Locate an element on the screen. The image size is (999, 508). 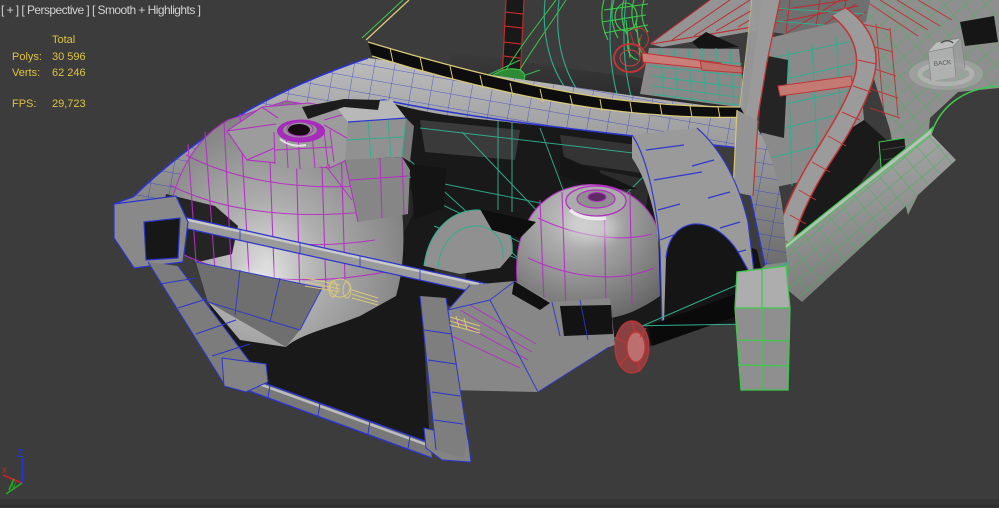
svg-text: x is located at coordinates (4, 470).